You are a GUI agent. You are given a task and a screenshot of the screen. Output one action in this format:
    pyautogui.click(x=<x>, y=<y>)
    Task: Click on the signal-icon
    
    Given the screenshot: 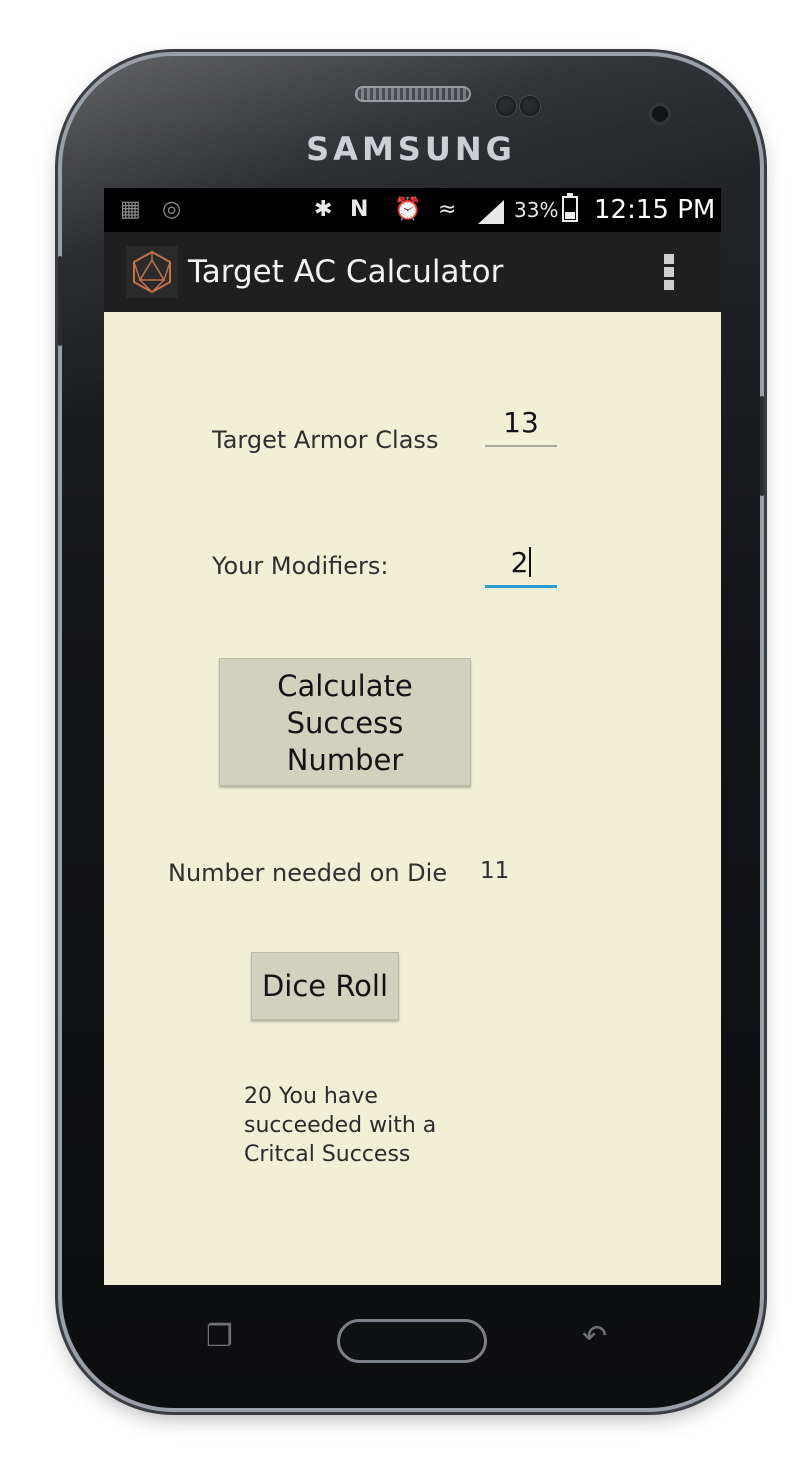 What is the action you would take?
    pyautogui.click(x=491, y=212)
    